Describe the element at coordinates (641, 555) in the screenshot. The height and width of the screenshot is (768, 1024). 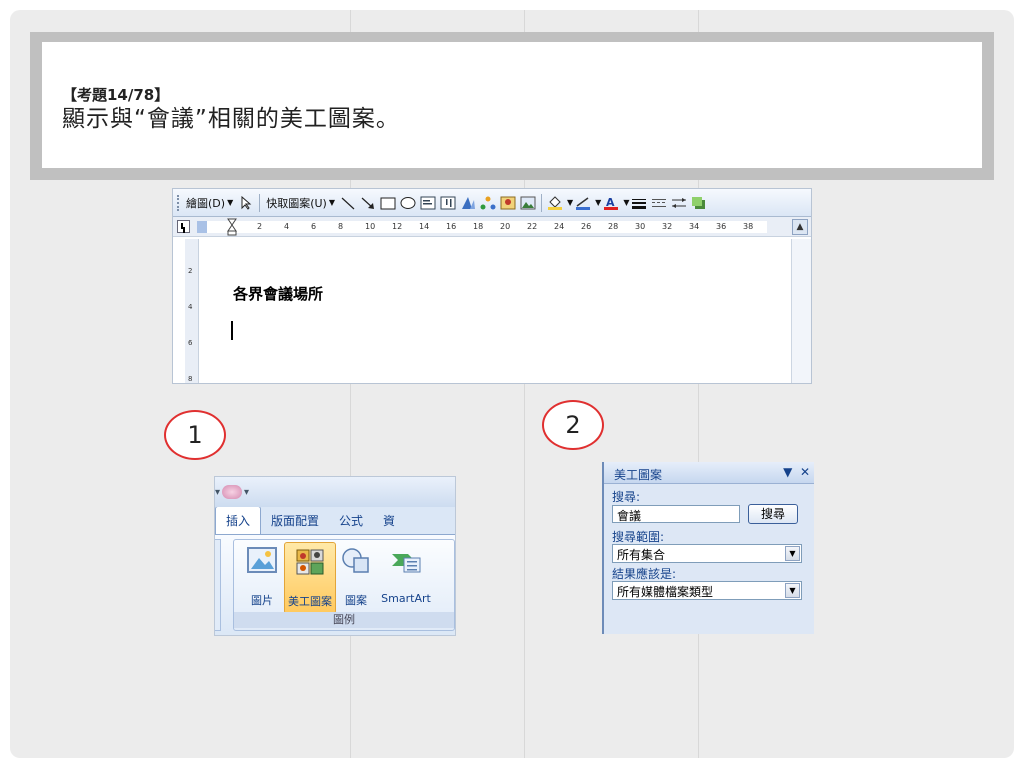
I see `scope-value: 所有集合` at that location.